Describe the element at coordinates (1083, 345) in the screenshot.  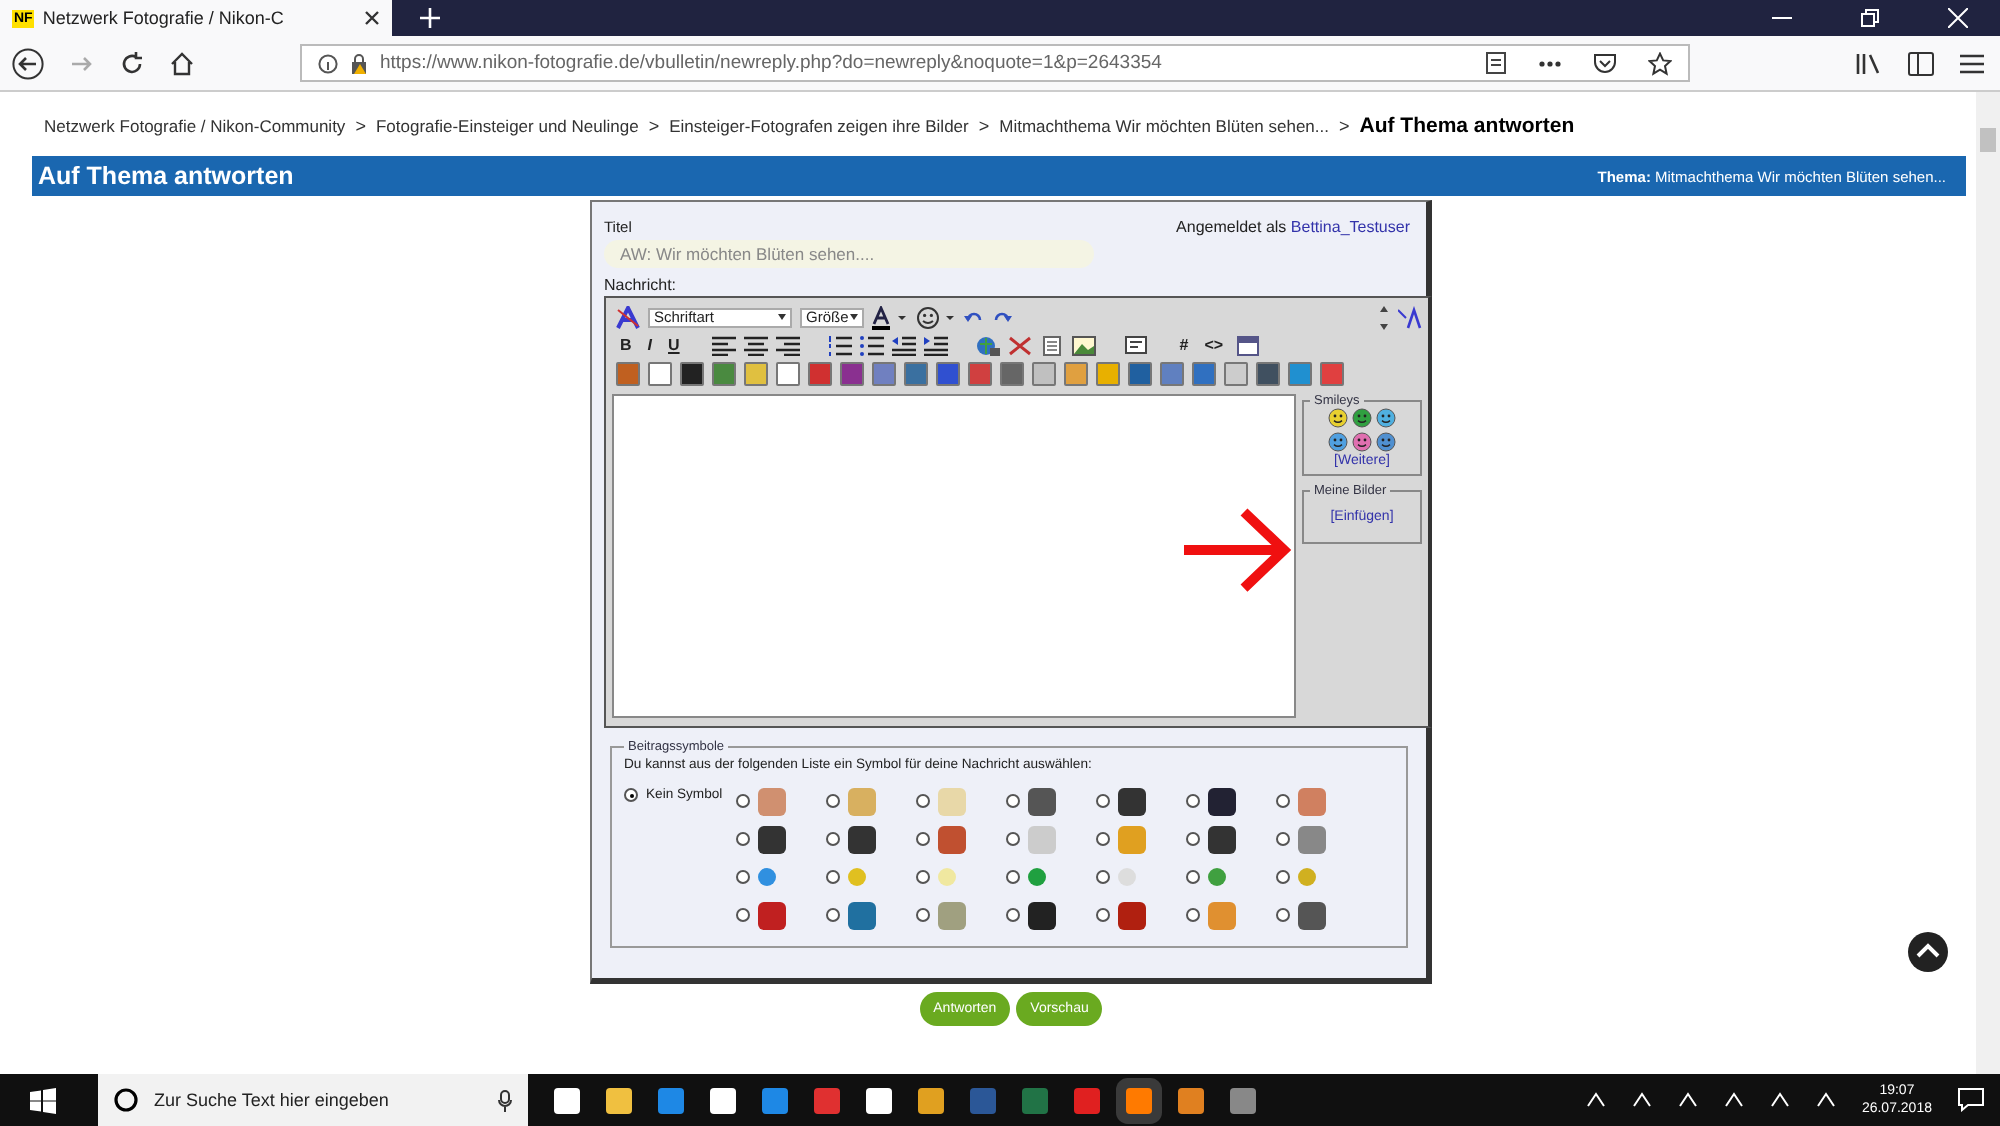
I see `image-icon` at that location.